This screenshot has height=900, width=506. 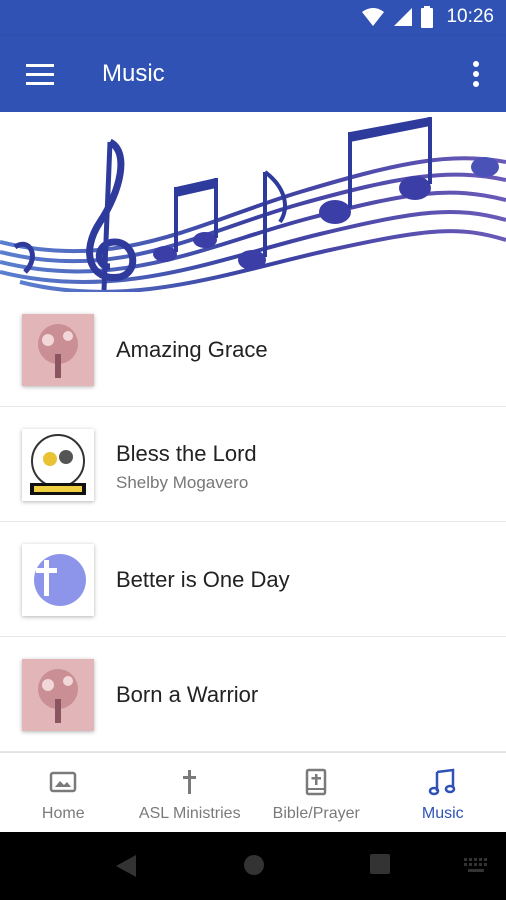 I want to click on nav-bible-prayer: Bible/Prayer, so click(x=316, y=792).